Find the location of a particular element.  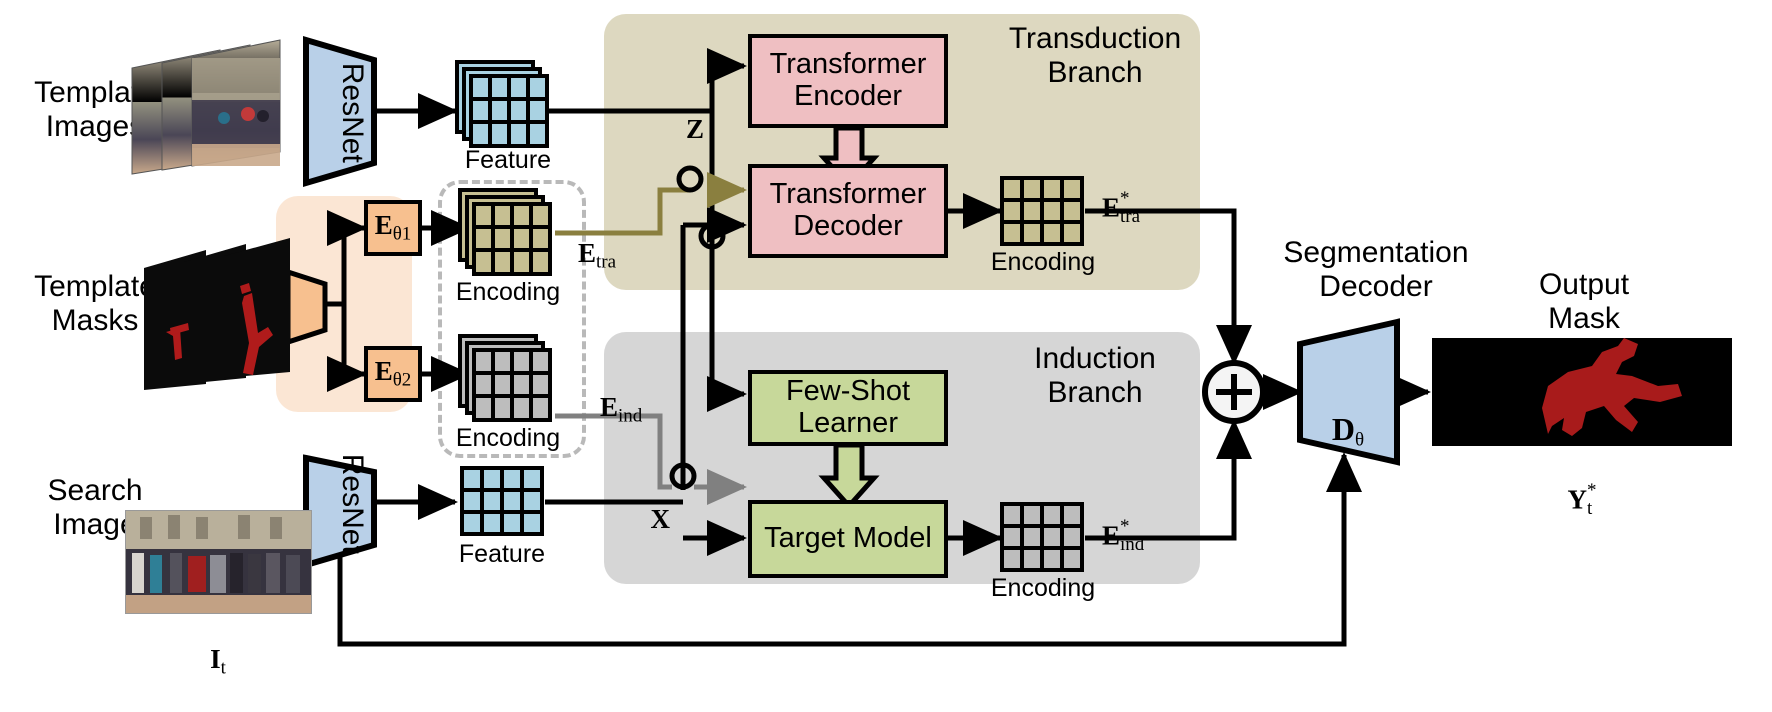

transduction-encoding-input-caption: Encoding is located at coordinates (508, 292).